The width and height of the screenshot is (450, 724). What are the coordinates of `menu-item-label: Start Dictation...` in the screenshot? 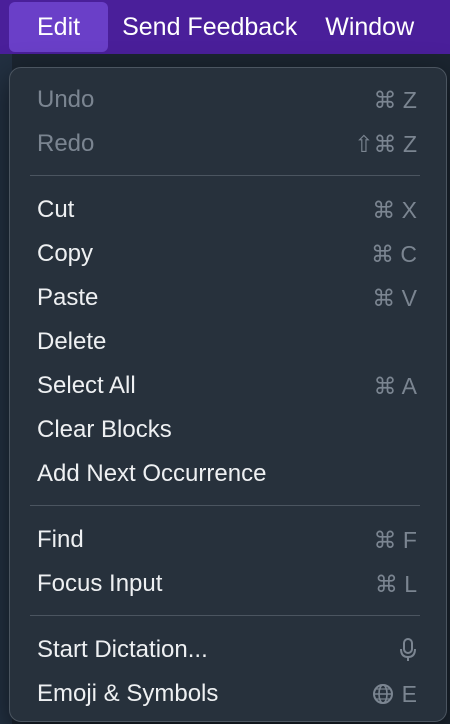 It's located at (122, 649).